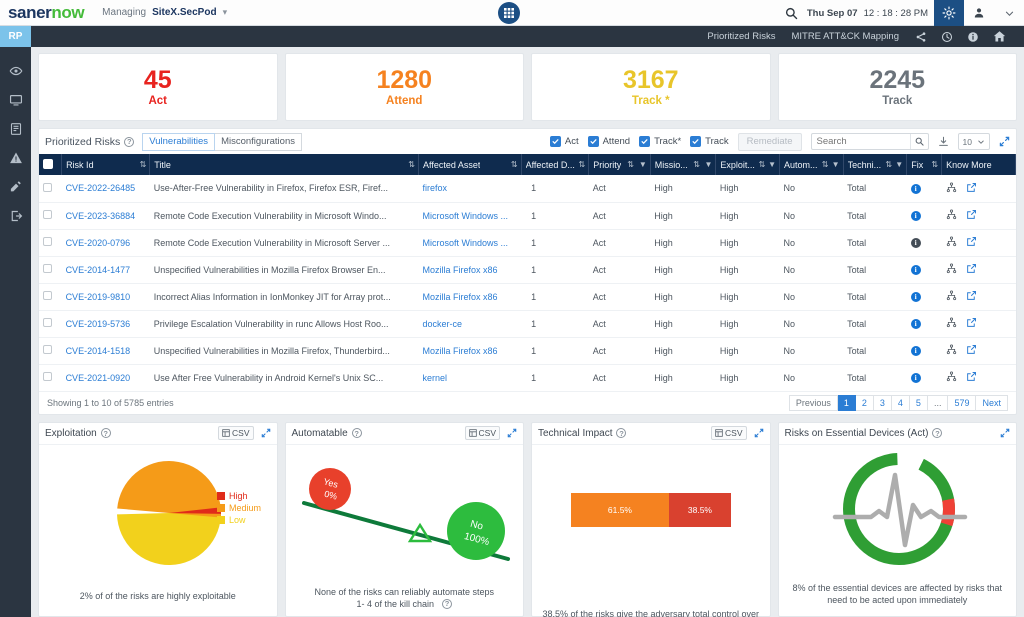 The image size is (1024, 617). Describe the element at coordinates (105, 324) in the screenshot. I see `cell-risk-id: CVE-2019-5736` at that location.